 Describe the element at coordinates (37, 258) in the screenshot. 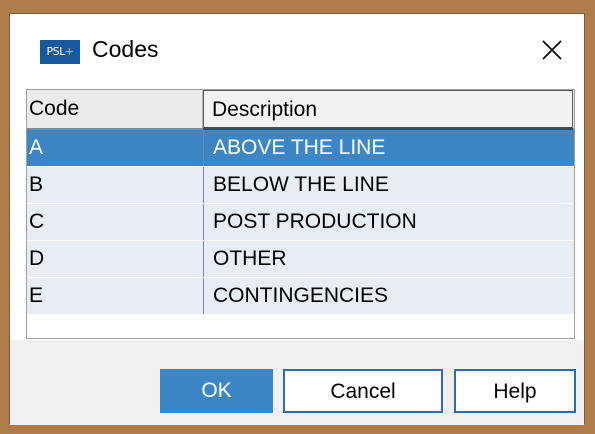

I see `cell-code: D` at that location.